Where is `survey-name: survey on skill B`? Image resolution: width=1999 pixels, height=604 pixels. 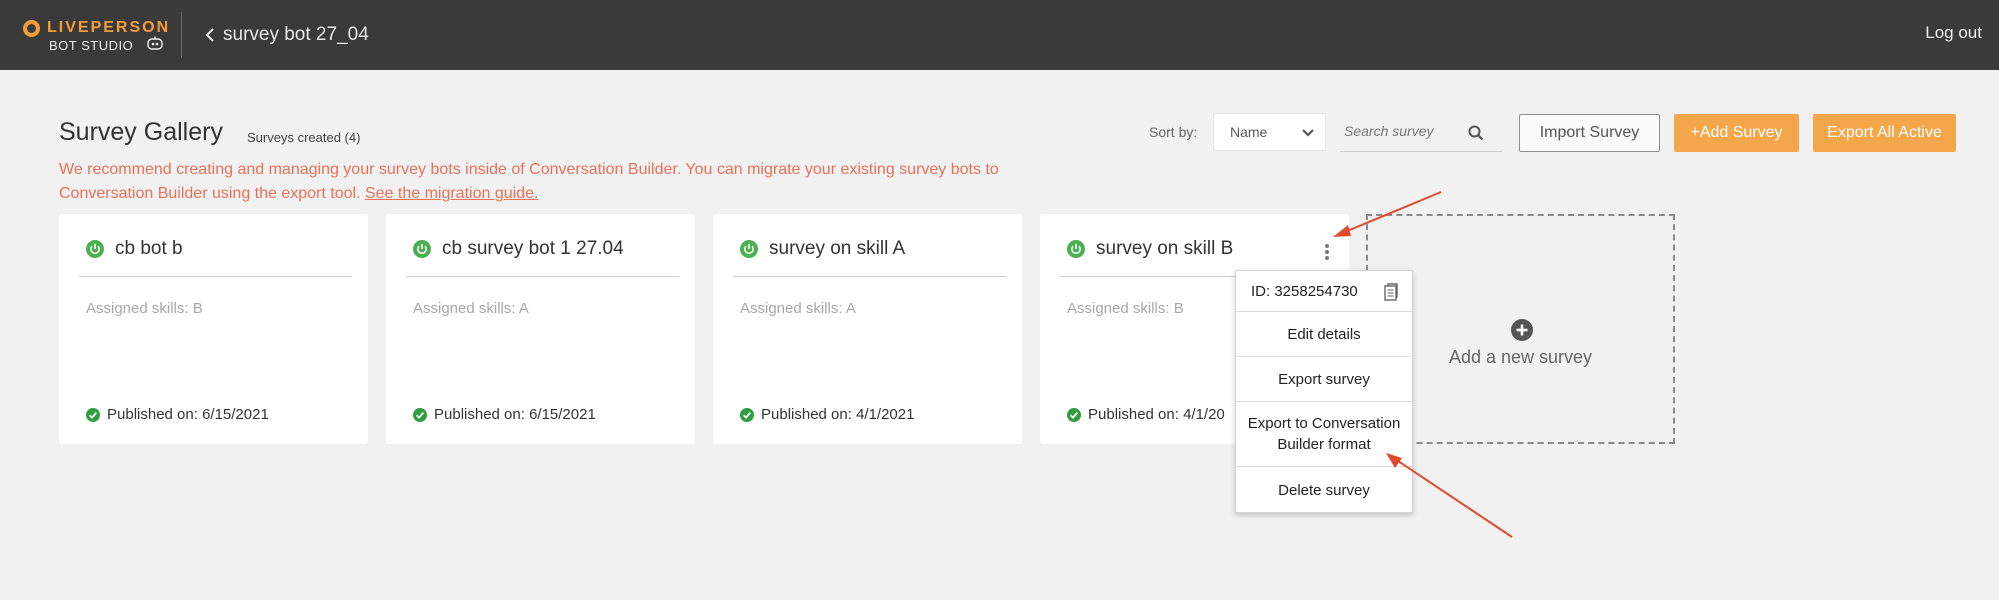 survey-name: survey on skill B is located at coordinates (1165, 248).